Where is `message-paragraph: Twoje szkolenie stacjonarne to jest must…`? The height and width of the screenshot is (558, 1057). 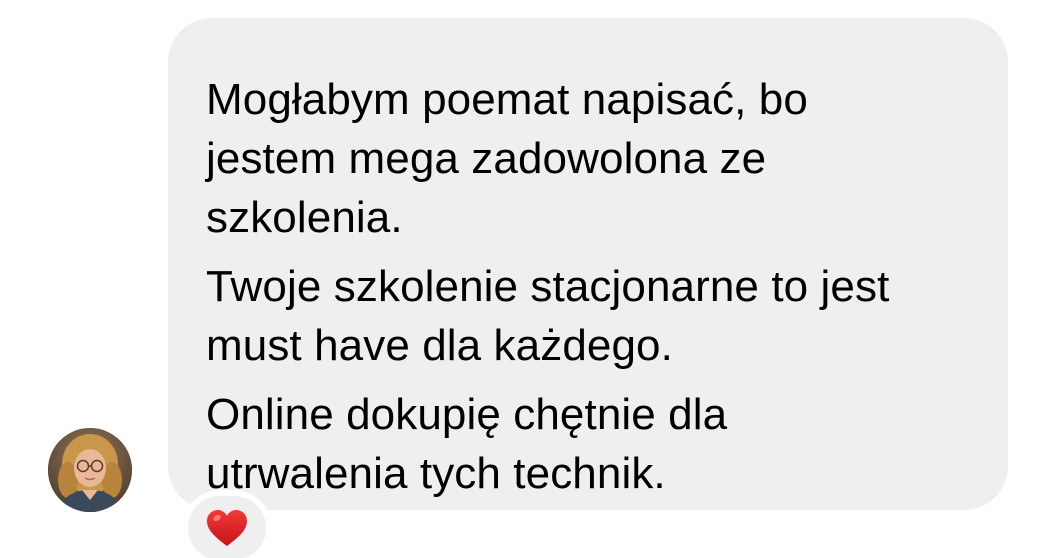 message-paragraph: Twoje szkolenie stacjonarne to jest must… is located at coordinates (548, 316).